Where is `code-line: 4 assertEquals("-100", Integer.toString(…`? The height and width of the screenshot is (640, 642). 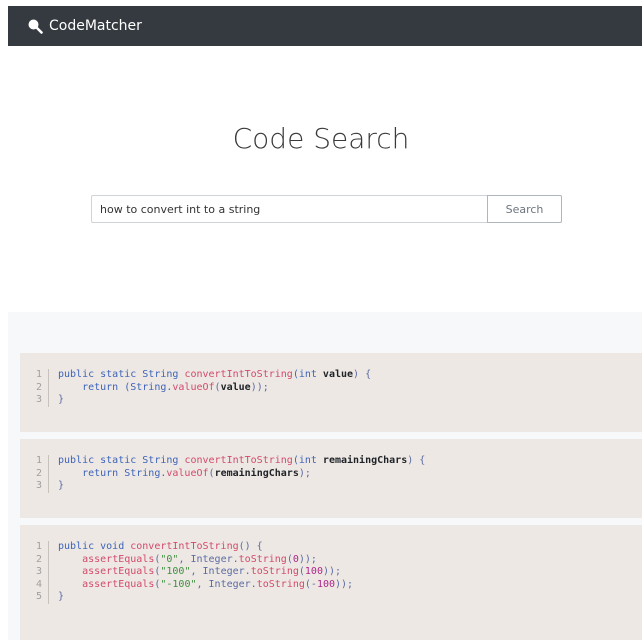
code-line: 4 assertEquals("-100", Integer.toString(… is located at coordinates (331, 584).